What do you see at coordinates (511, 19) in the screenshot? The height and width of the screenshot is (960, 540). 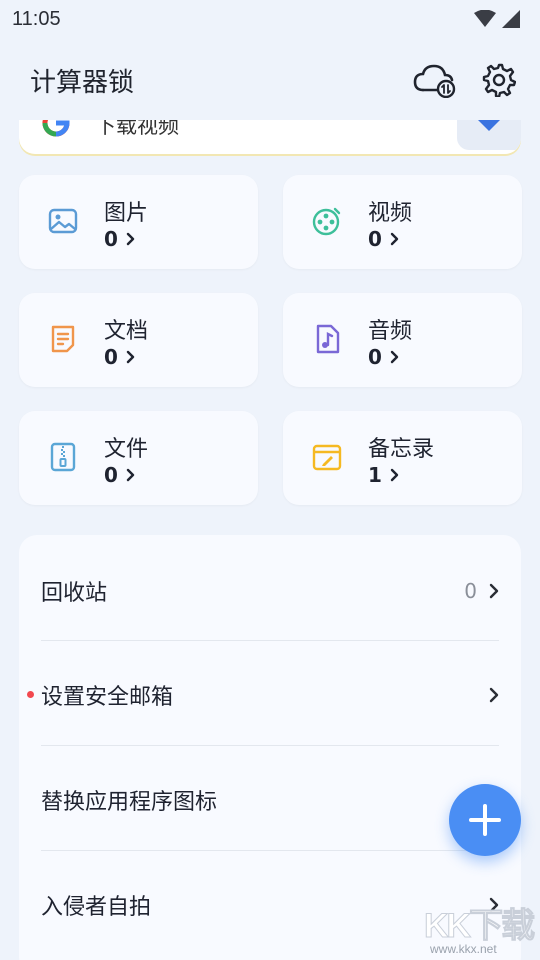 I see `cellular-signal-icon` at bounding box center [511, 19].